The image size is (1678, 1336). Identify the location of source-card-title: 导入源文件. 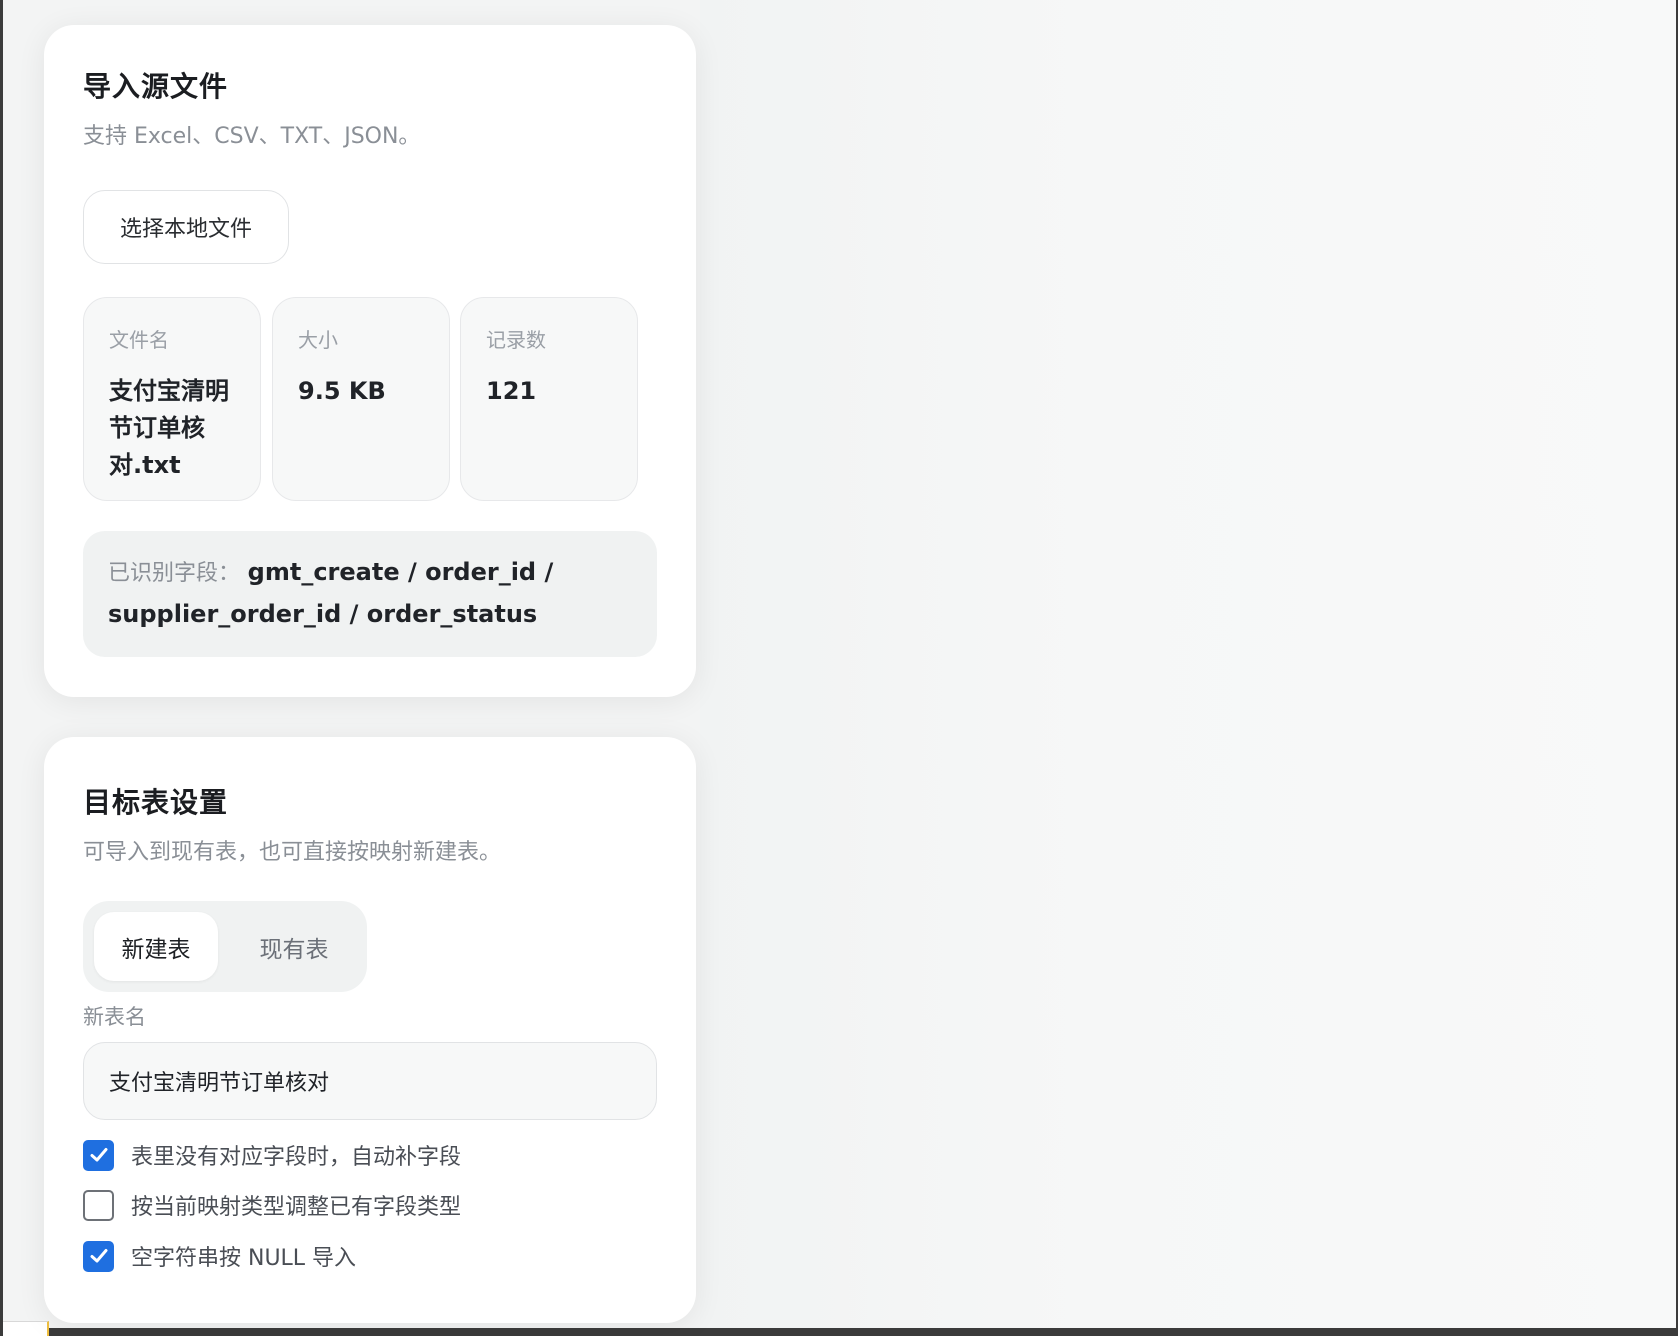
(156, 86).